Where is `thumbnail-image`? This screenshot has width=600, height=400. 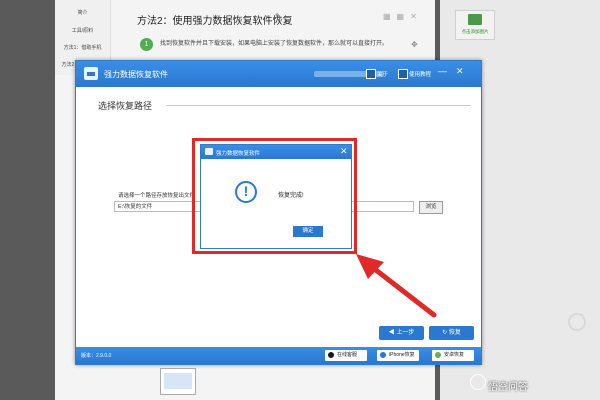
thumbnail-image is located at coordinates (178, 381).